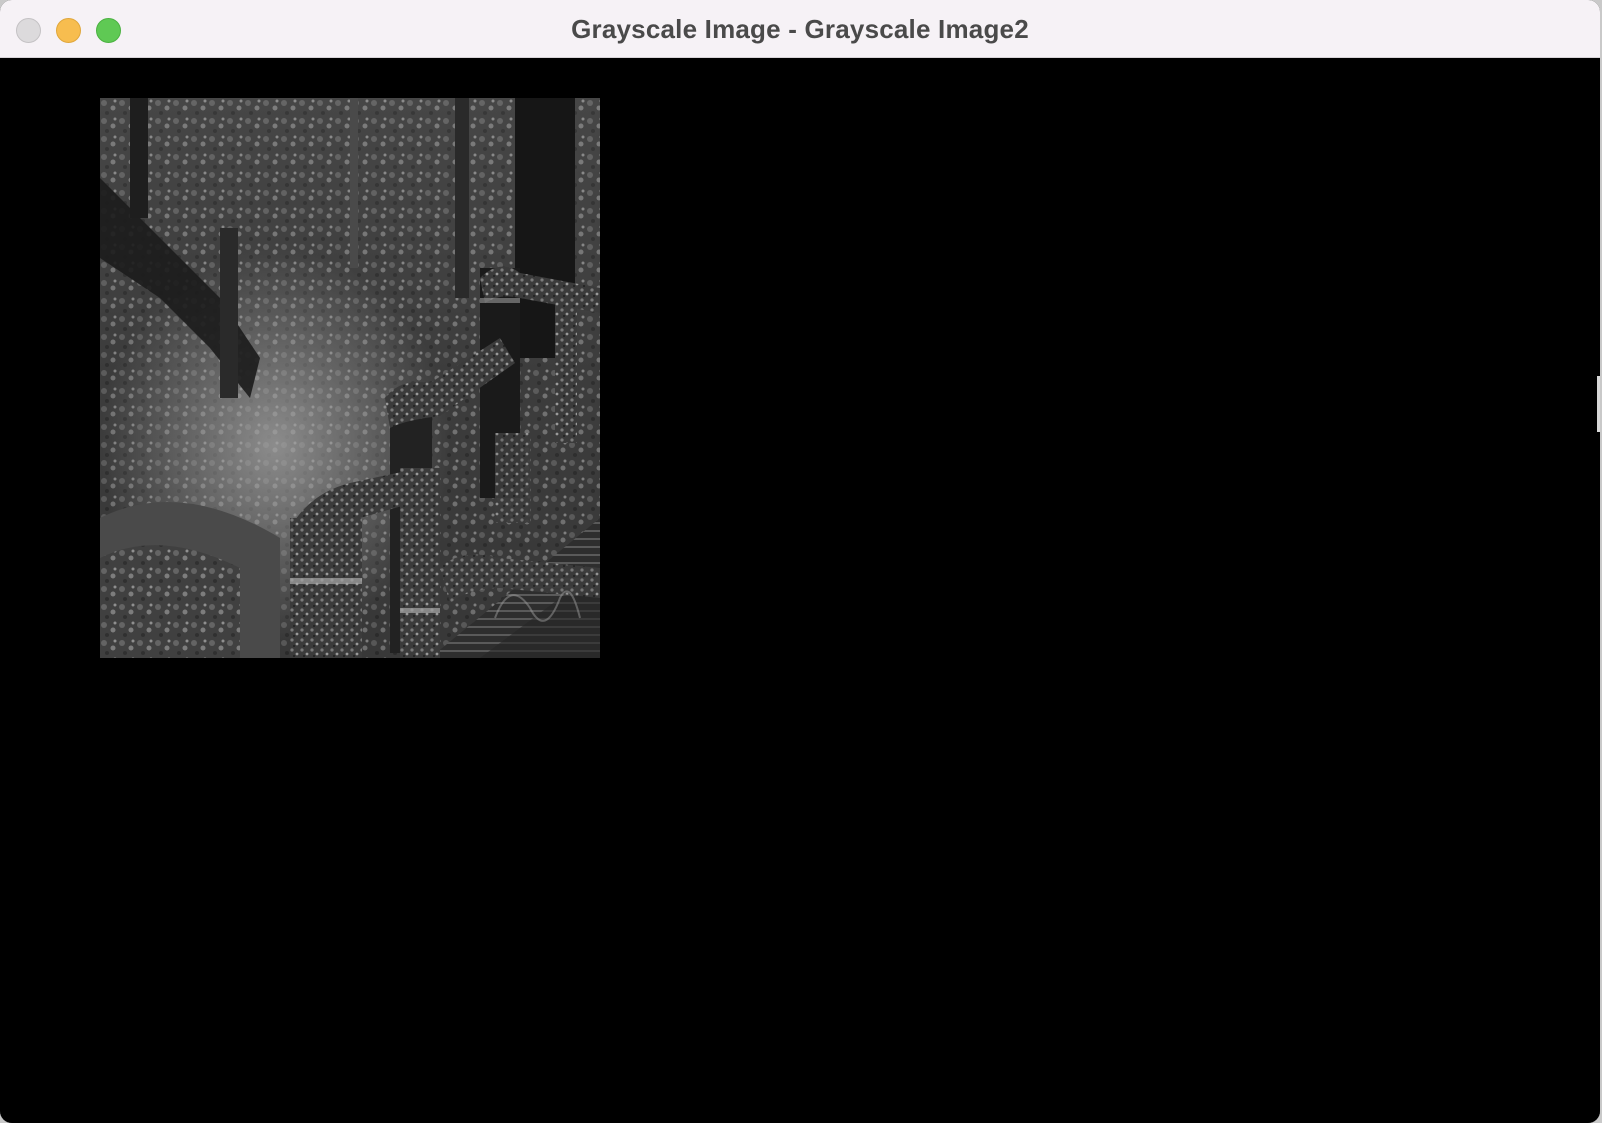 The height and width of the screenshot is (1123, 1602). I want to click on window-resize-edge, so click(1598, 404).